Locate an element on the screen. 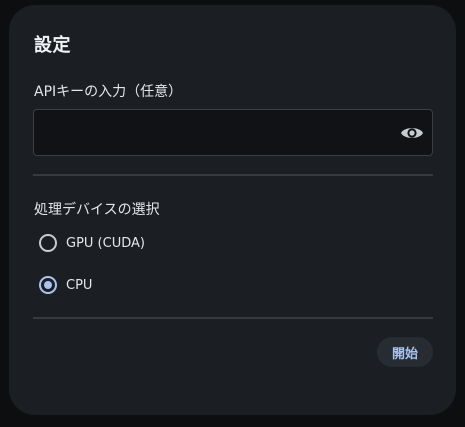  radio-option-gpu: GPU (CUDA) is located at coordinates (92, 243).